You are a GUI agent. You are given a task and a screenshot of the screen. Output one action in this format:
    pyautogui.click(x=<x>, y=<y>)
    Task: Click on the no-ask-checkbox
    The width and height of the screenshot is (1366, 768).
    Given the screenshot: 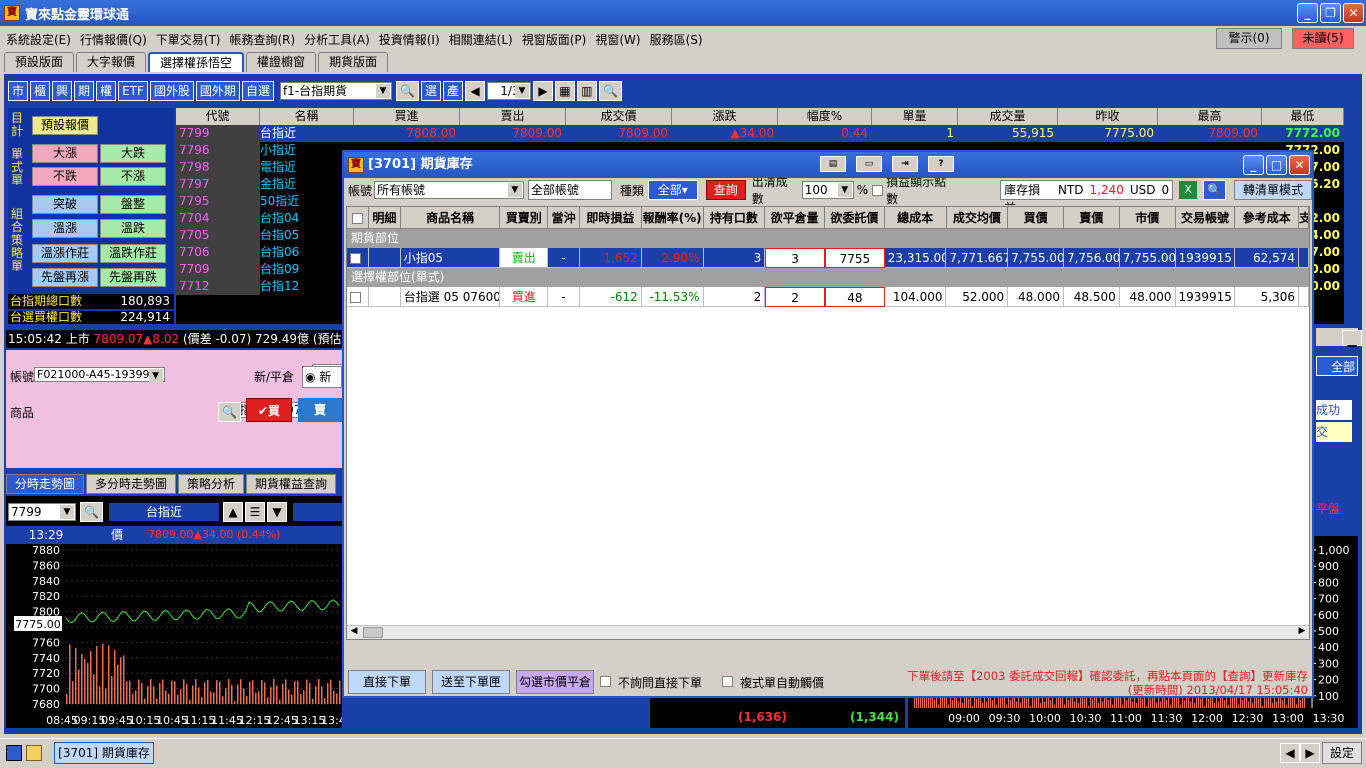 What is the action you would take?
    pyautogui.click(x=605, y=681)
    